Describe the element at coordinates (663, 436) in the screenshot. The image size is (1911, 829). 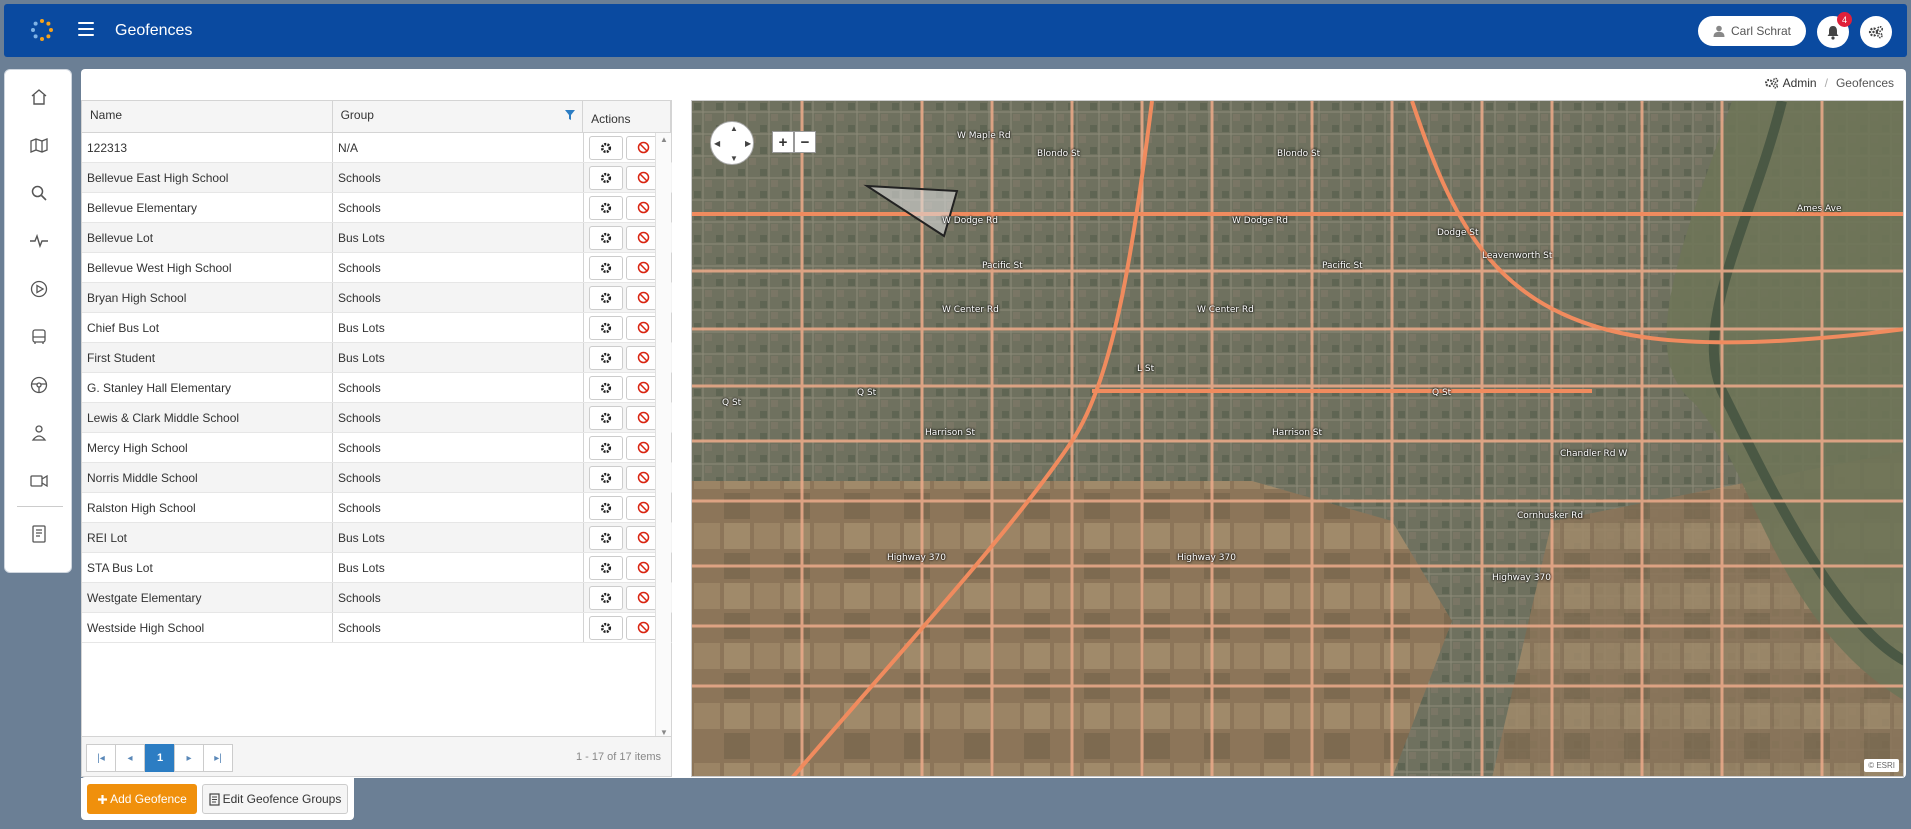
I see `grid-scrollbar: ▲ ▼` at that location.